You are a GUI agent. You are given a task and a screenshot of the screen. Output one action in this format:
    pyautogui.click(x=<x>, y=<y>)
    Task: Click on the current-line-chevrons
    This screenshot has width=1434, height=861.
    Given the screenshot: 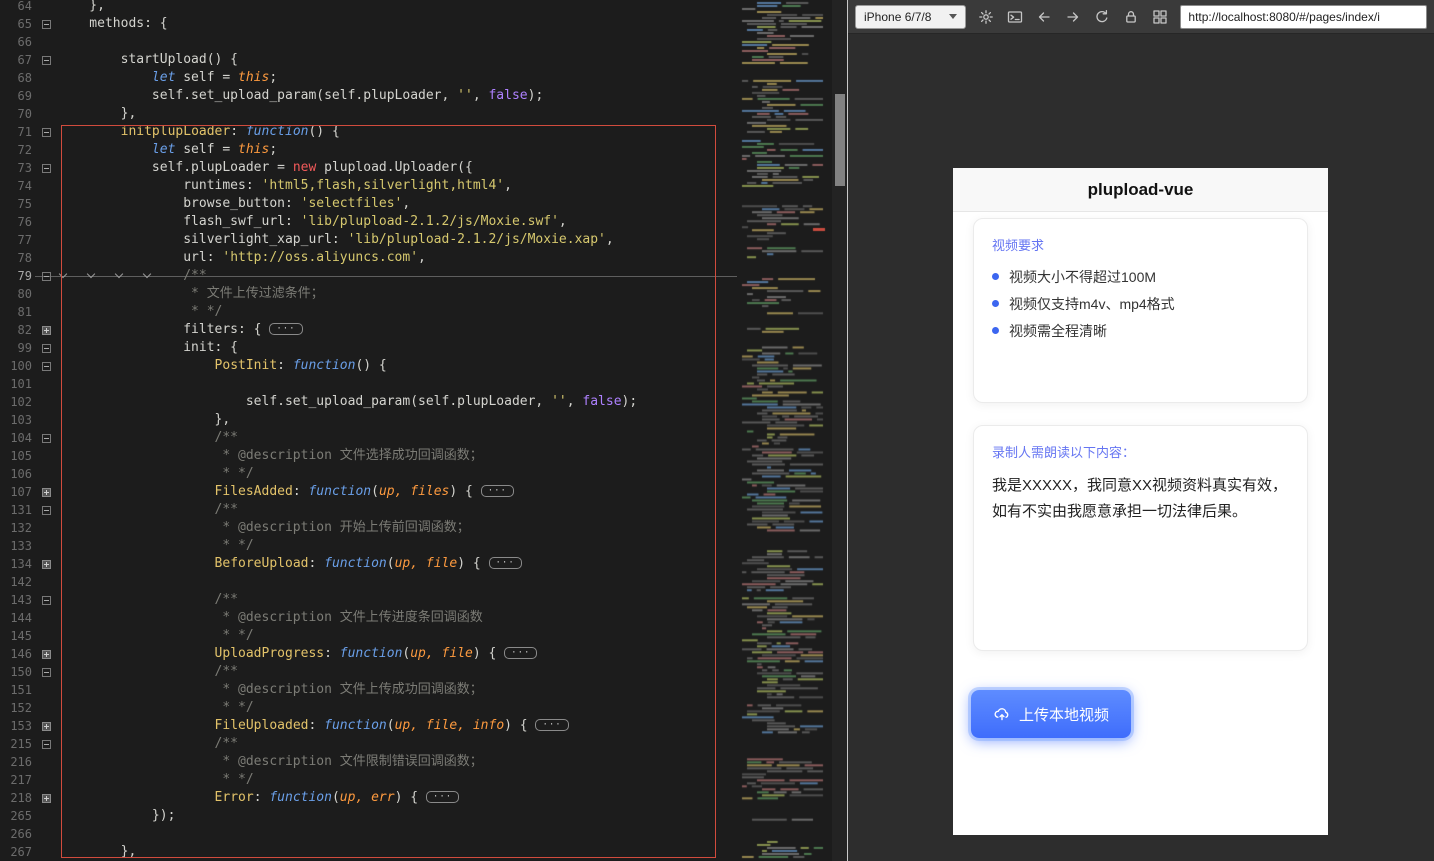 What is the action you would take?
    pyautogui.click(x=105, y=274)
    